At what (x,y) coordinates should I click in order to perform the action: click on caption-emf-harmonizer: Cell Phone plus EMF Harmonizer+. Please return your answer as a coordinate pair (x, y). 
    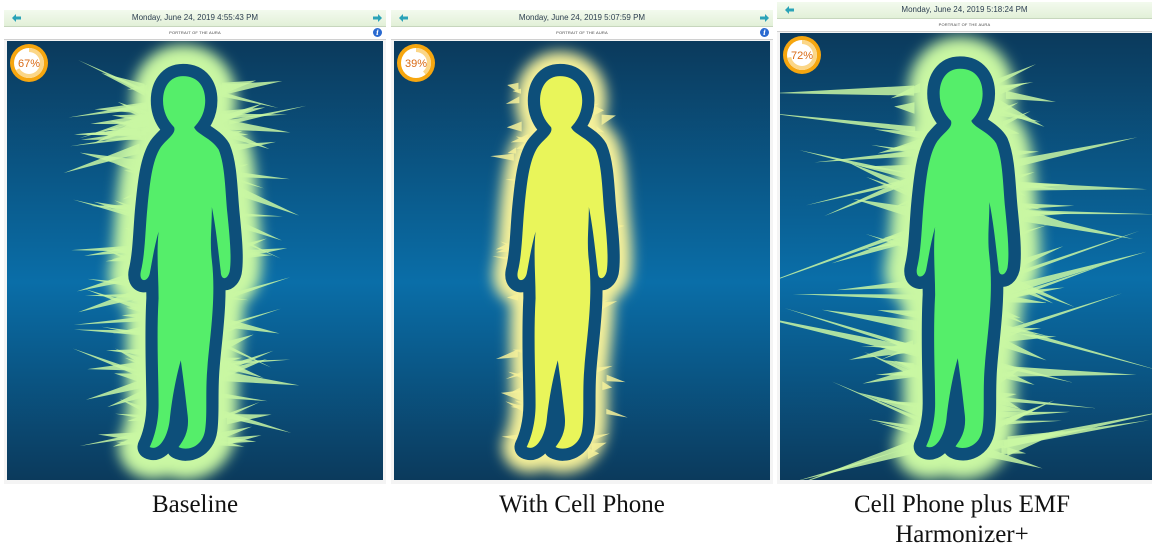
    Looking at the image, I should click on (962, 519).